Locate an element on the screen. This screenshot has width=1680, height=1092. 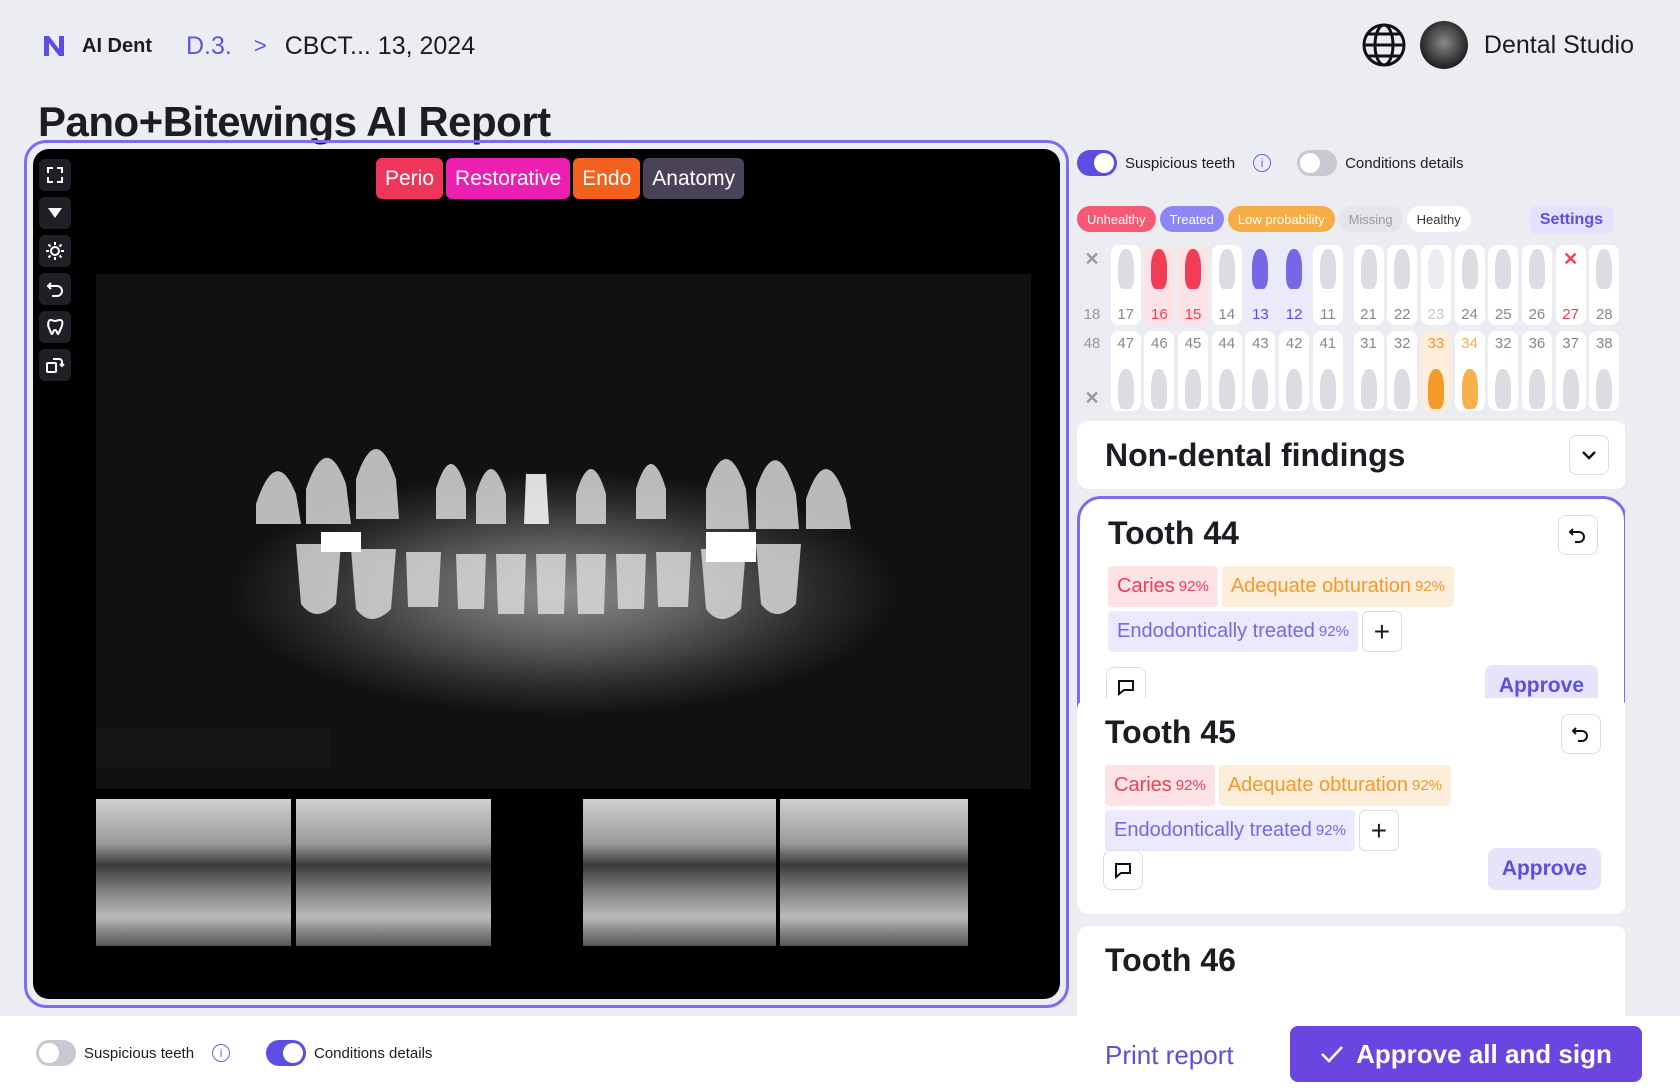
settings-button: Settings is located at coordinates (1571, 220).